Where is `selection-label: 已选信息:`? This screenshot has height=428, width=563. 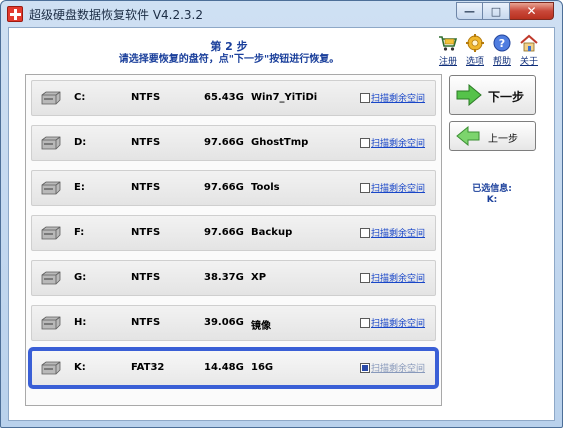 selection-label: 已选信息: is located at coordinates (492, 189).